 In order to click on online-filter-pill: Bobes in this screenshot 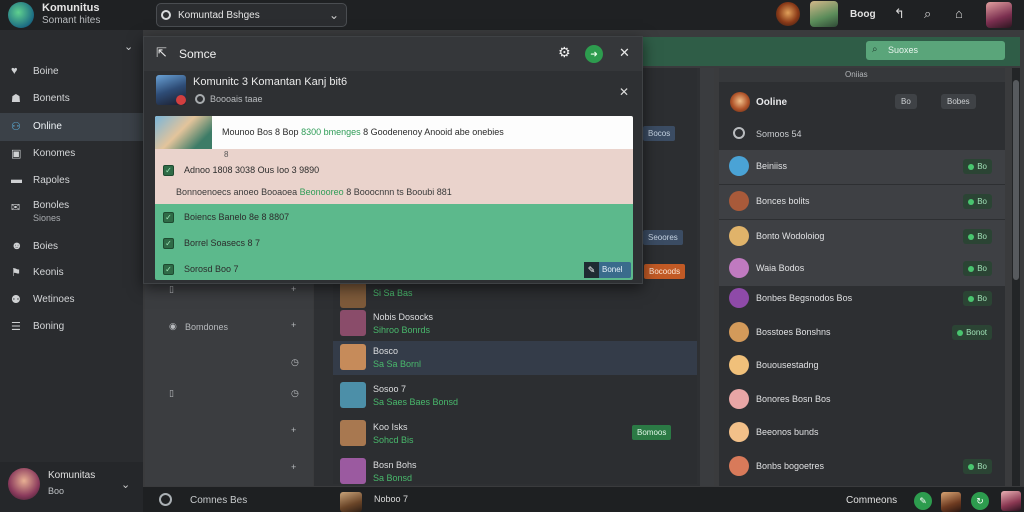, I will do `click(958, 101)`.